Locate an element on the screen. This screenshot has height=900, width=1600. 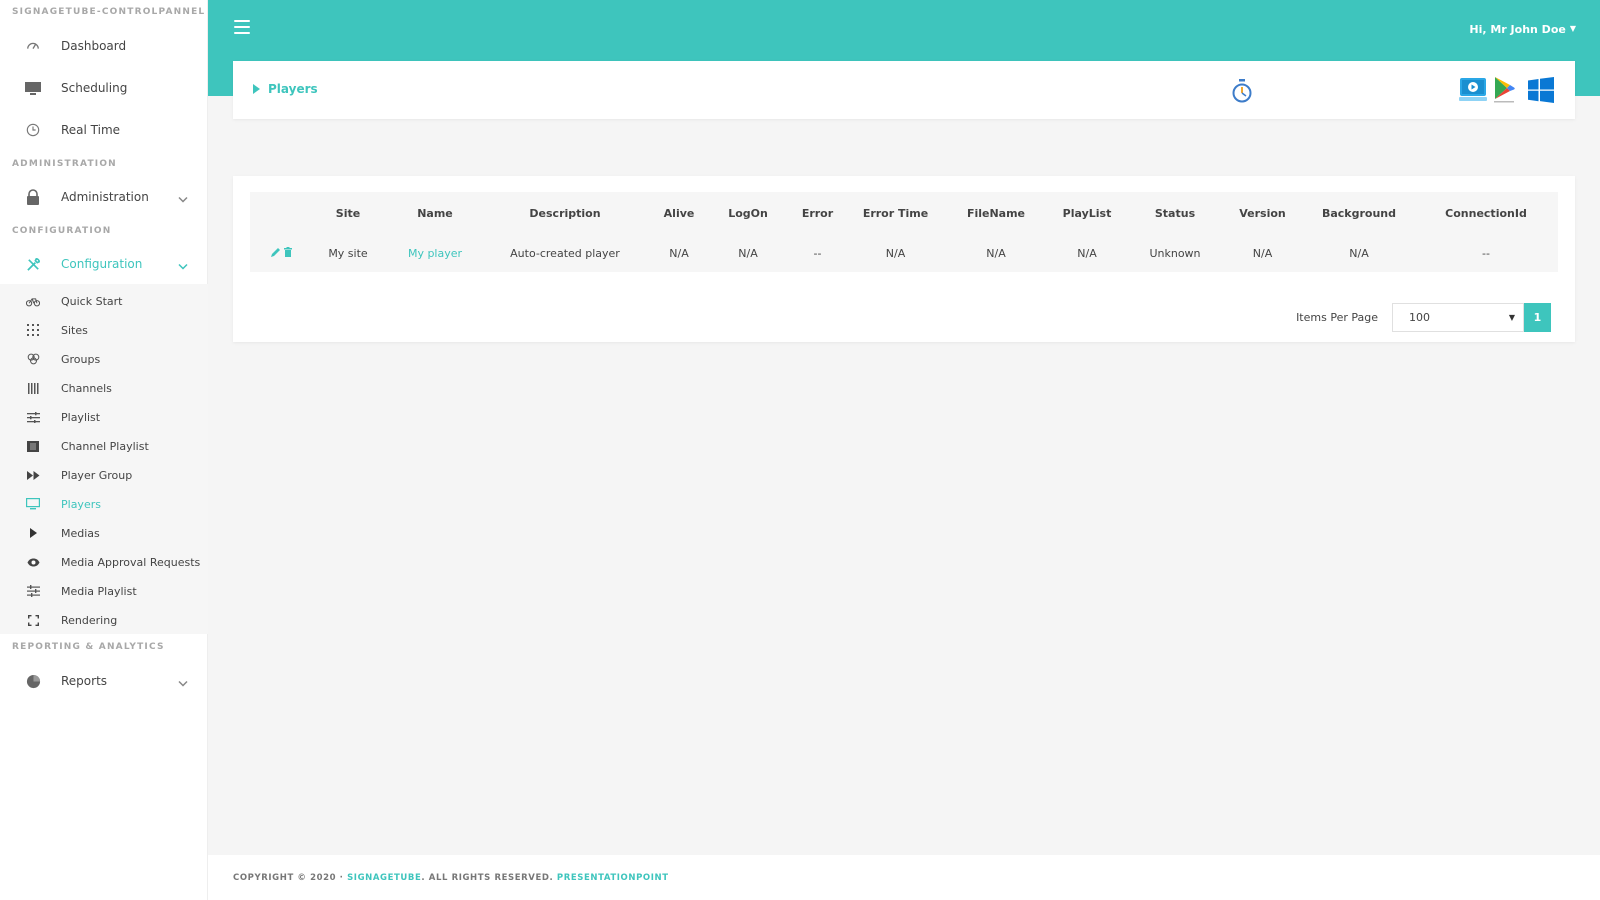
equalizer-icon is located at coordinates (33, 591).